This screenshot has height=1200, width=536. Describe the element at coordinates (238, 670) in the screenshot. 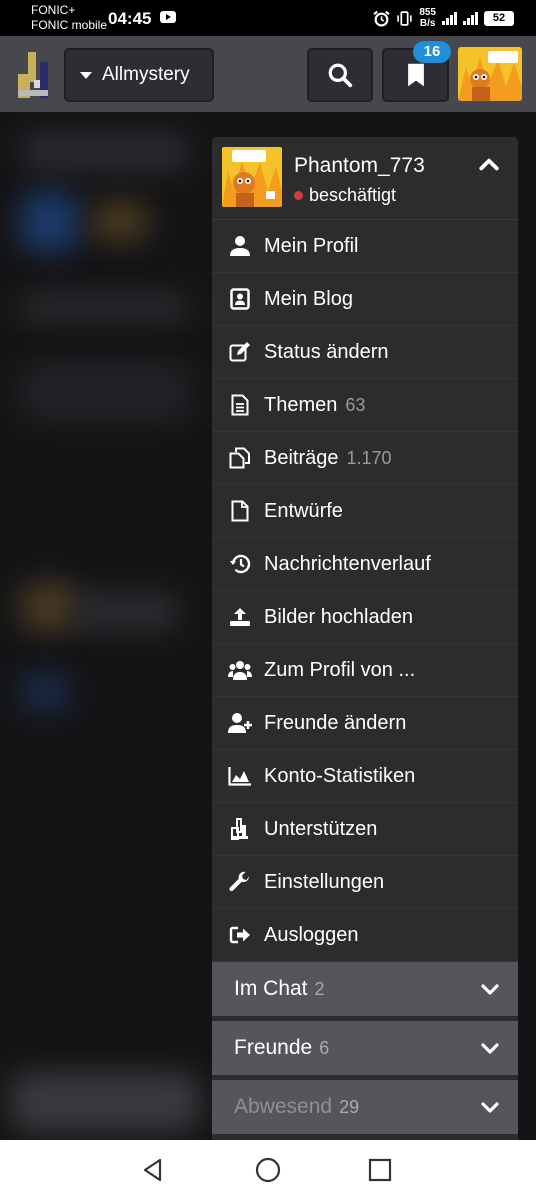

I see `users-icon` at that location.